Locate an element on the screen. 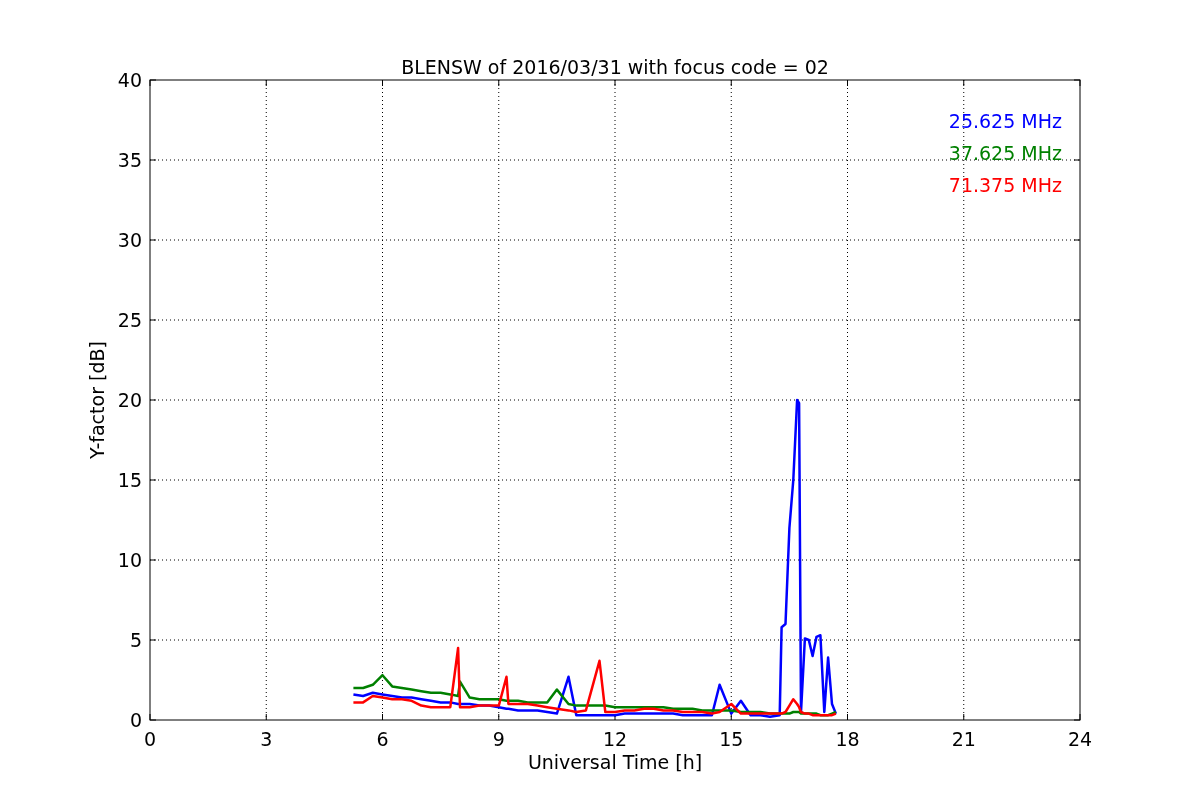 Image resolution: width=1200 pixels, height=800 pixels. y-tick-label: 35 is located at coordinates (129, 160).